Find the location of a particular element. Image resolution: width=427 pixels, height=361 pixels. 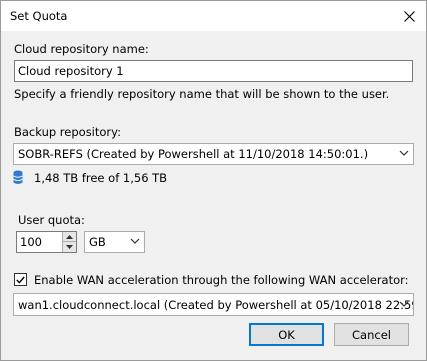

wan-acceleration-checkbox is located at coordinates (20, 279).